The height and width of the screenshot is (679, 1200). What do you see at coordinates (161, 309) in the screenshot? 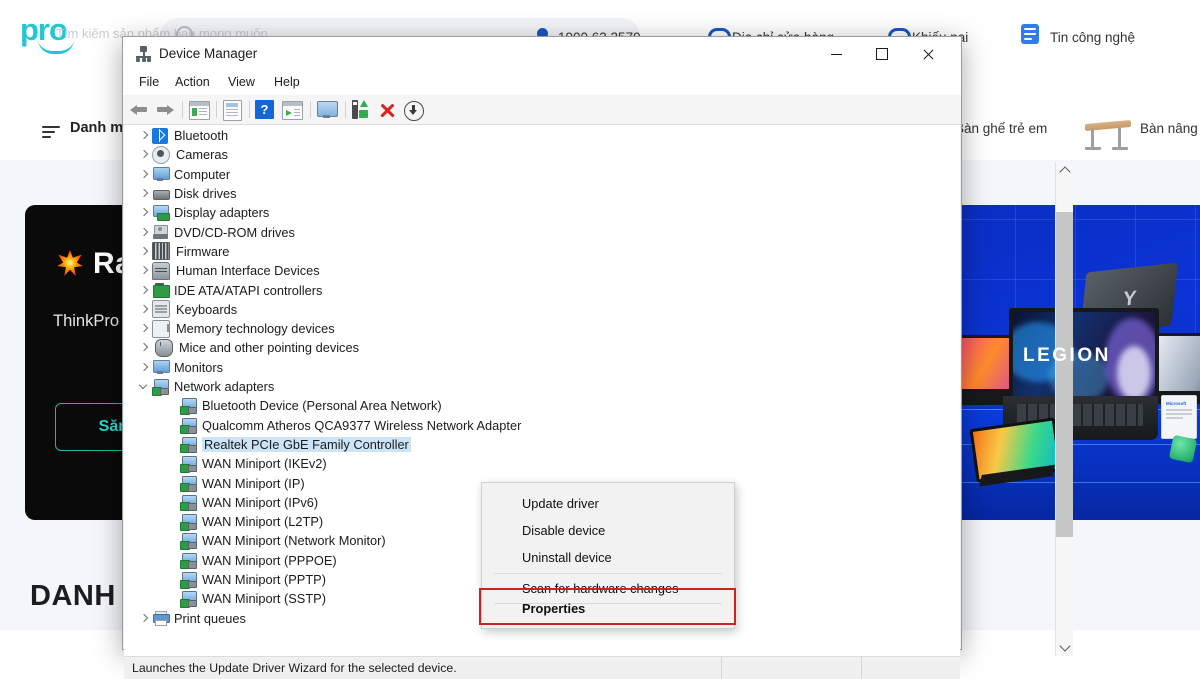
I see `keyboard-icon` at bounding box center [161, 309].